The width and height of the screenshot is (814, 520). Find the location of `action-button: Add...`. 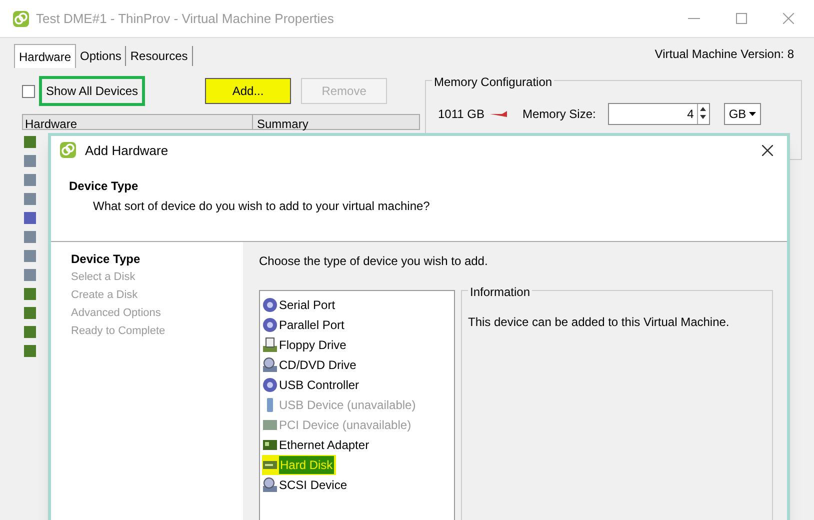

action-button: Add... is located at coordinates (248, 91).